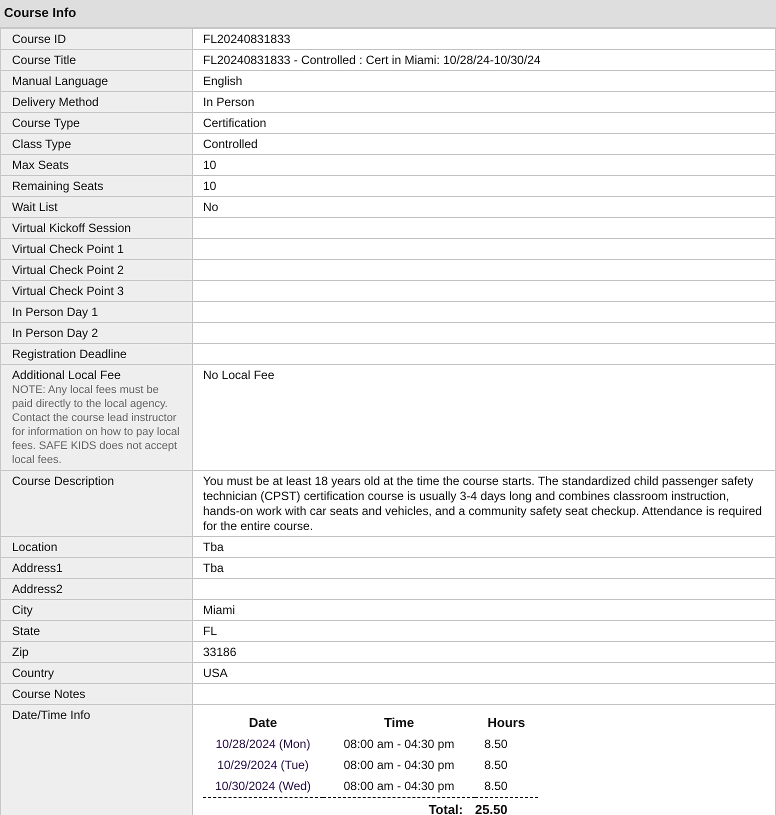 Image resolution: width=776 pixels, height=815 pixels. What do you see at coordinates (216, 673) in the screenshot?
I see `field-value: USA` at bounding box center [216, 673].